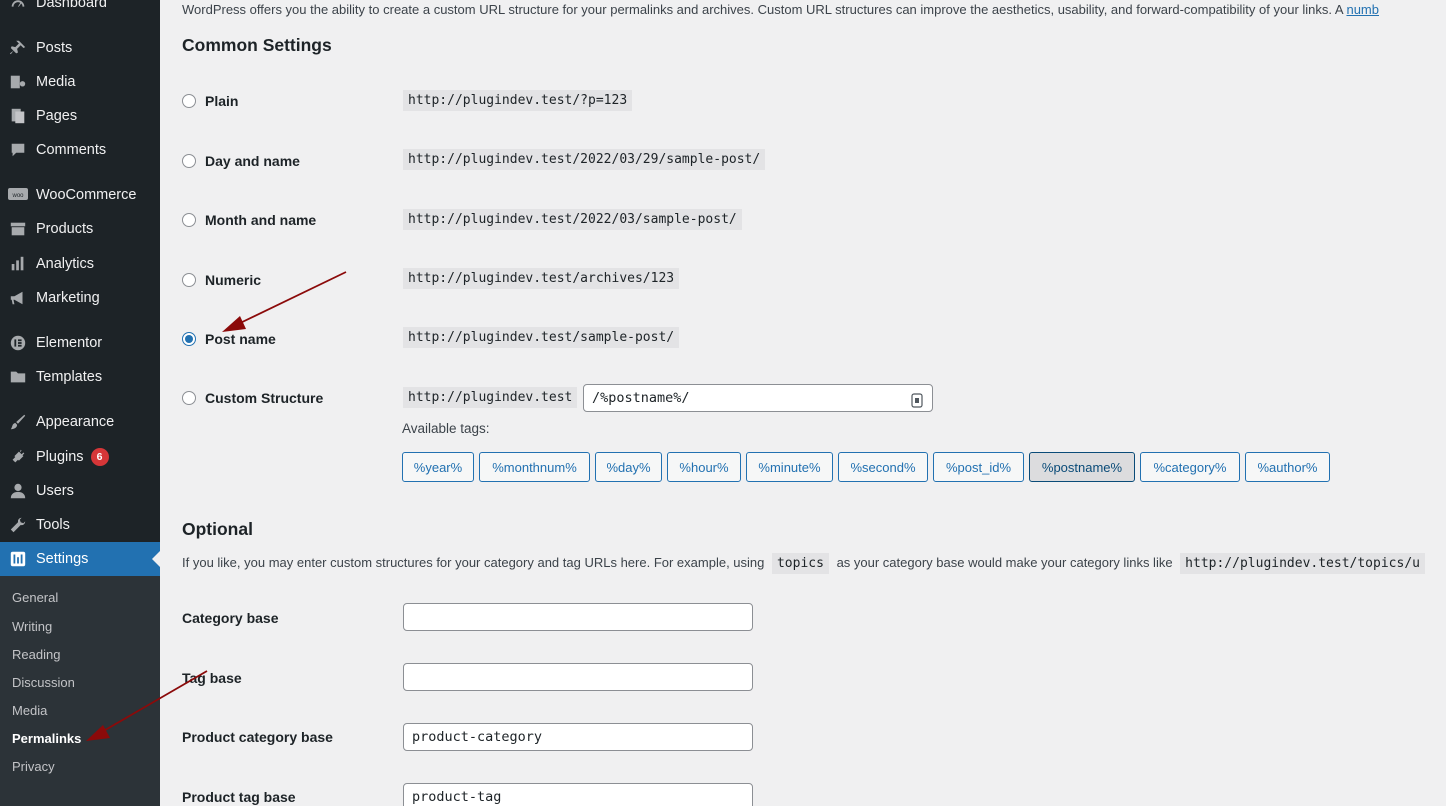 The image size is (1446, 806). I want to click on tag-postname-button: %postname%, so click(1082, 467).